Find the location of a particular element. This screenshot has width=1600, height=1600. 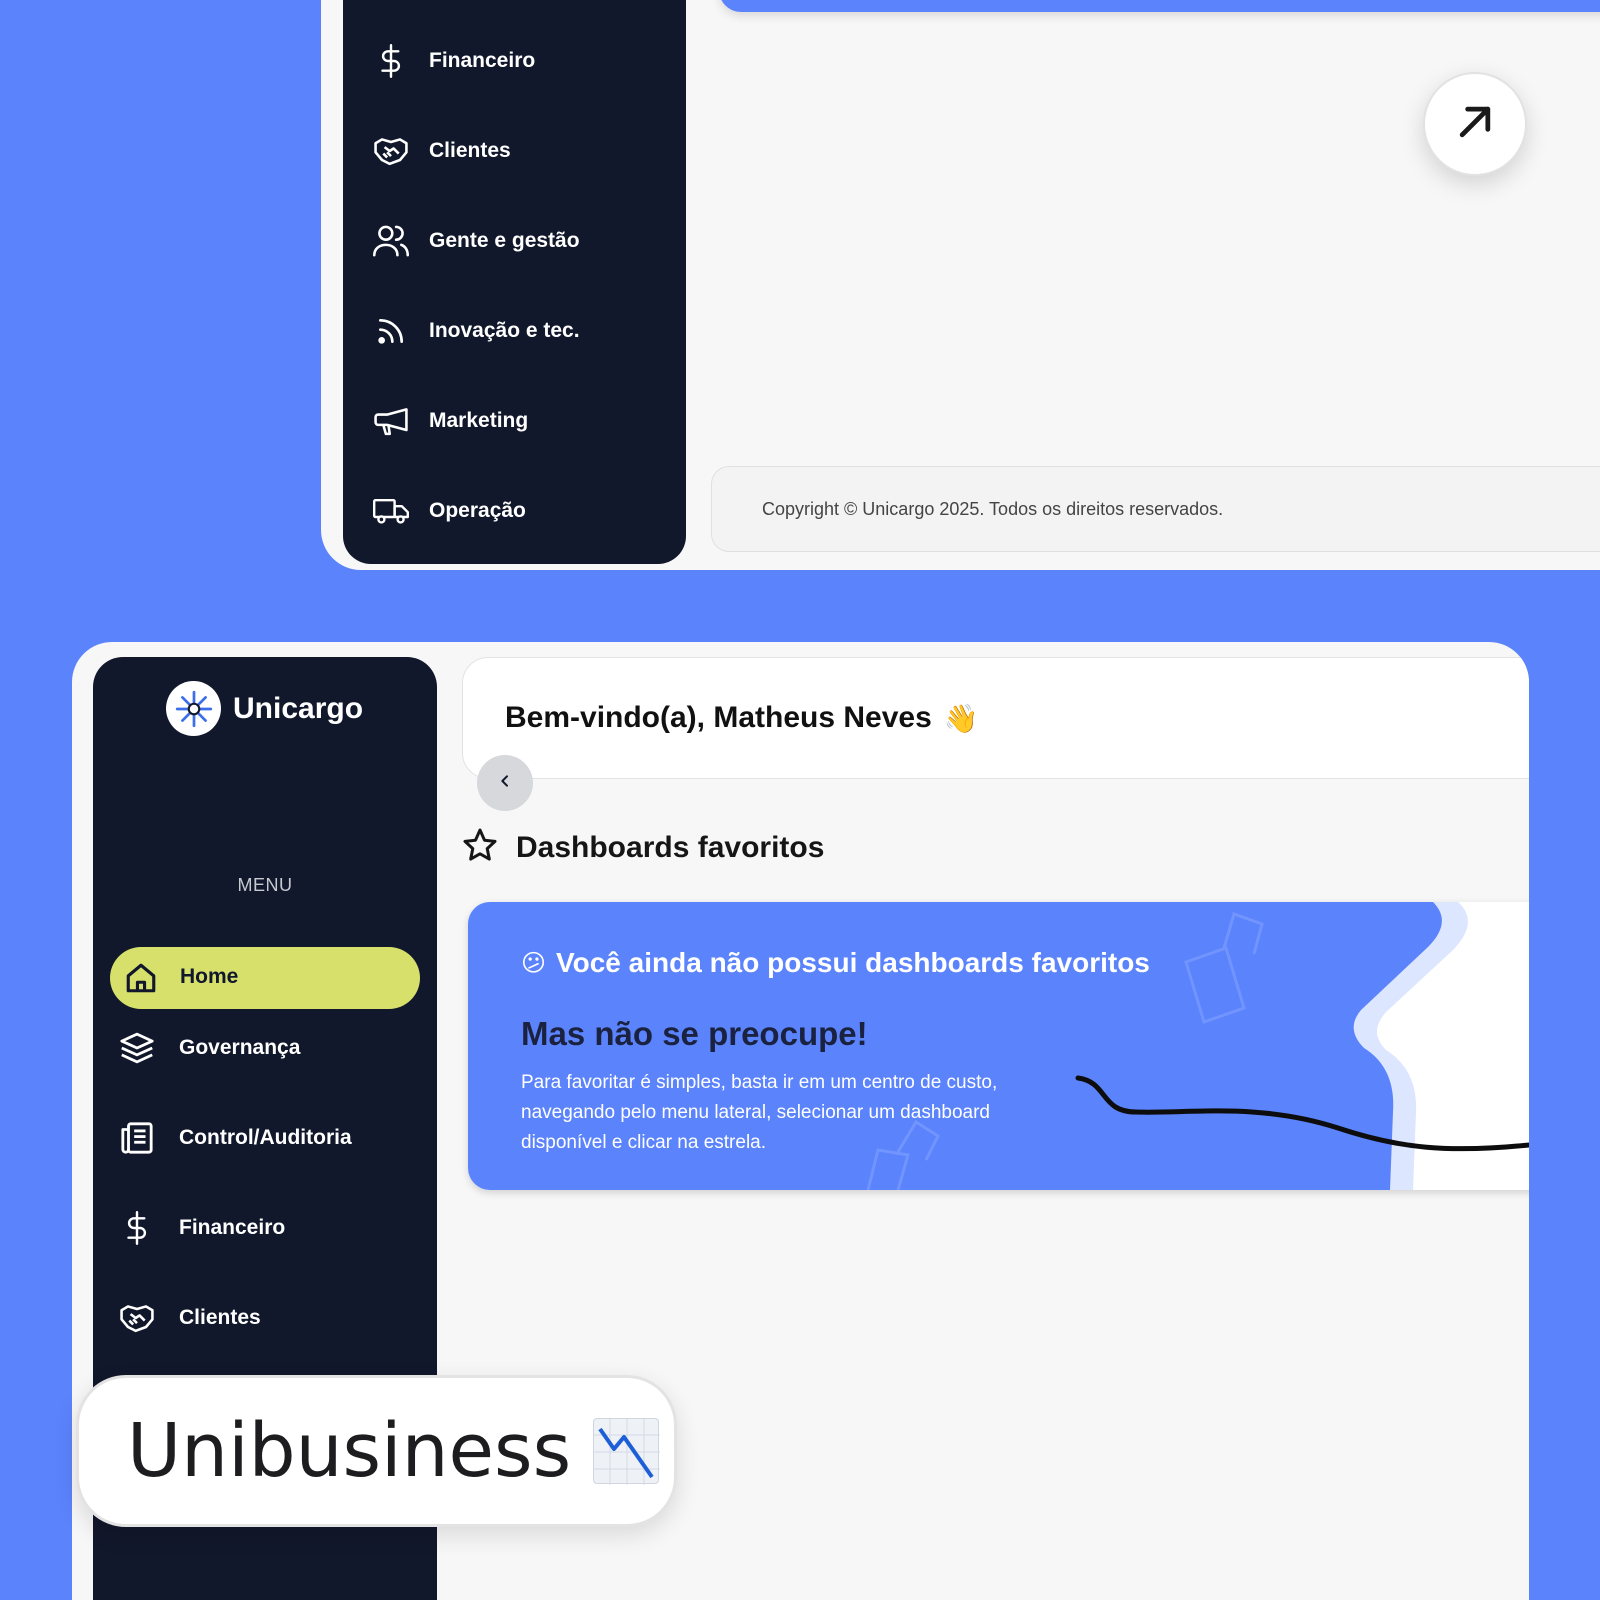

newspaper-icon is located at coordinates (137, 1138).